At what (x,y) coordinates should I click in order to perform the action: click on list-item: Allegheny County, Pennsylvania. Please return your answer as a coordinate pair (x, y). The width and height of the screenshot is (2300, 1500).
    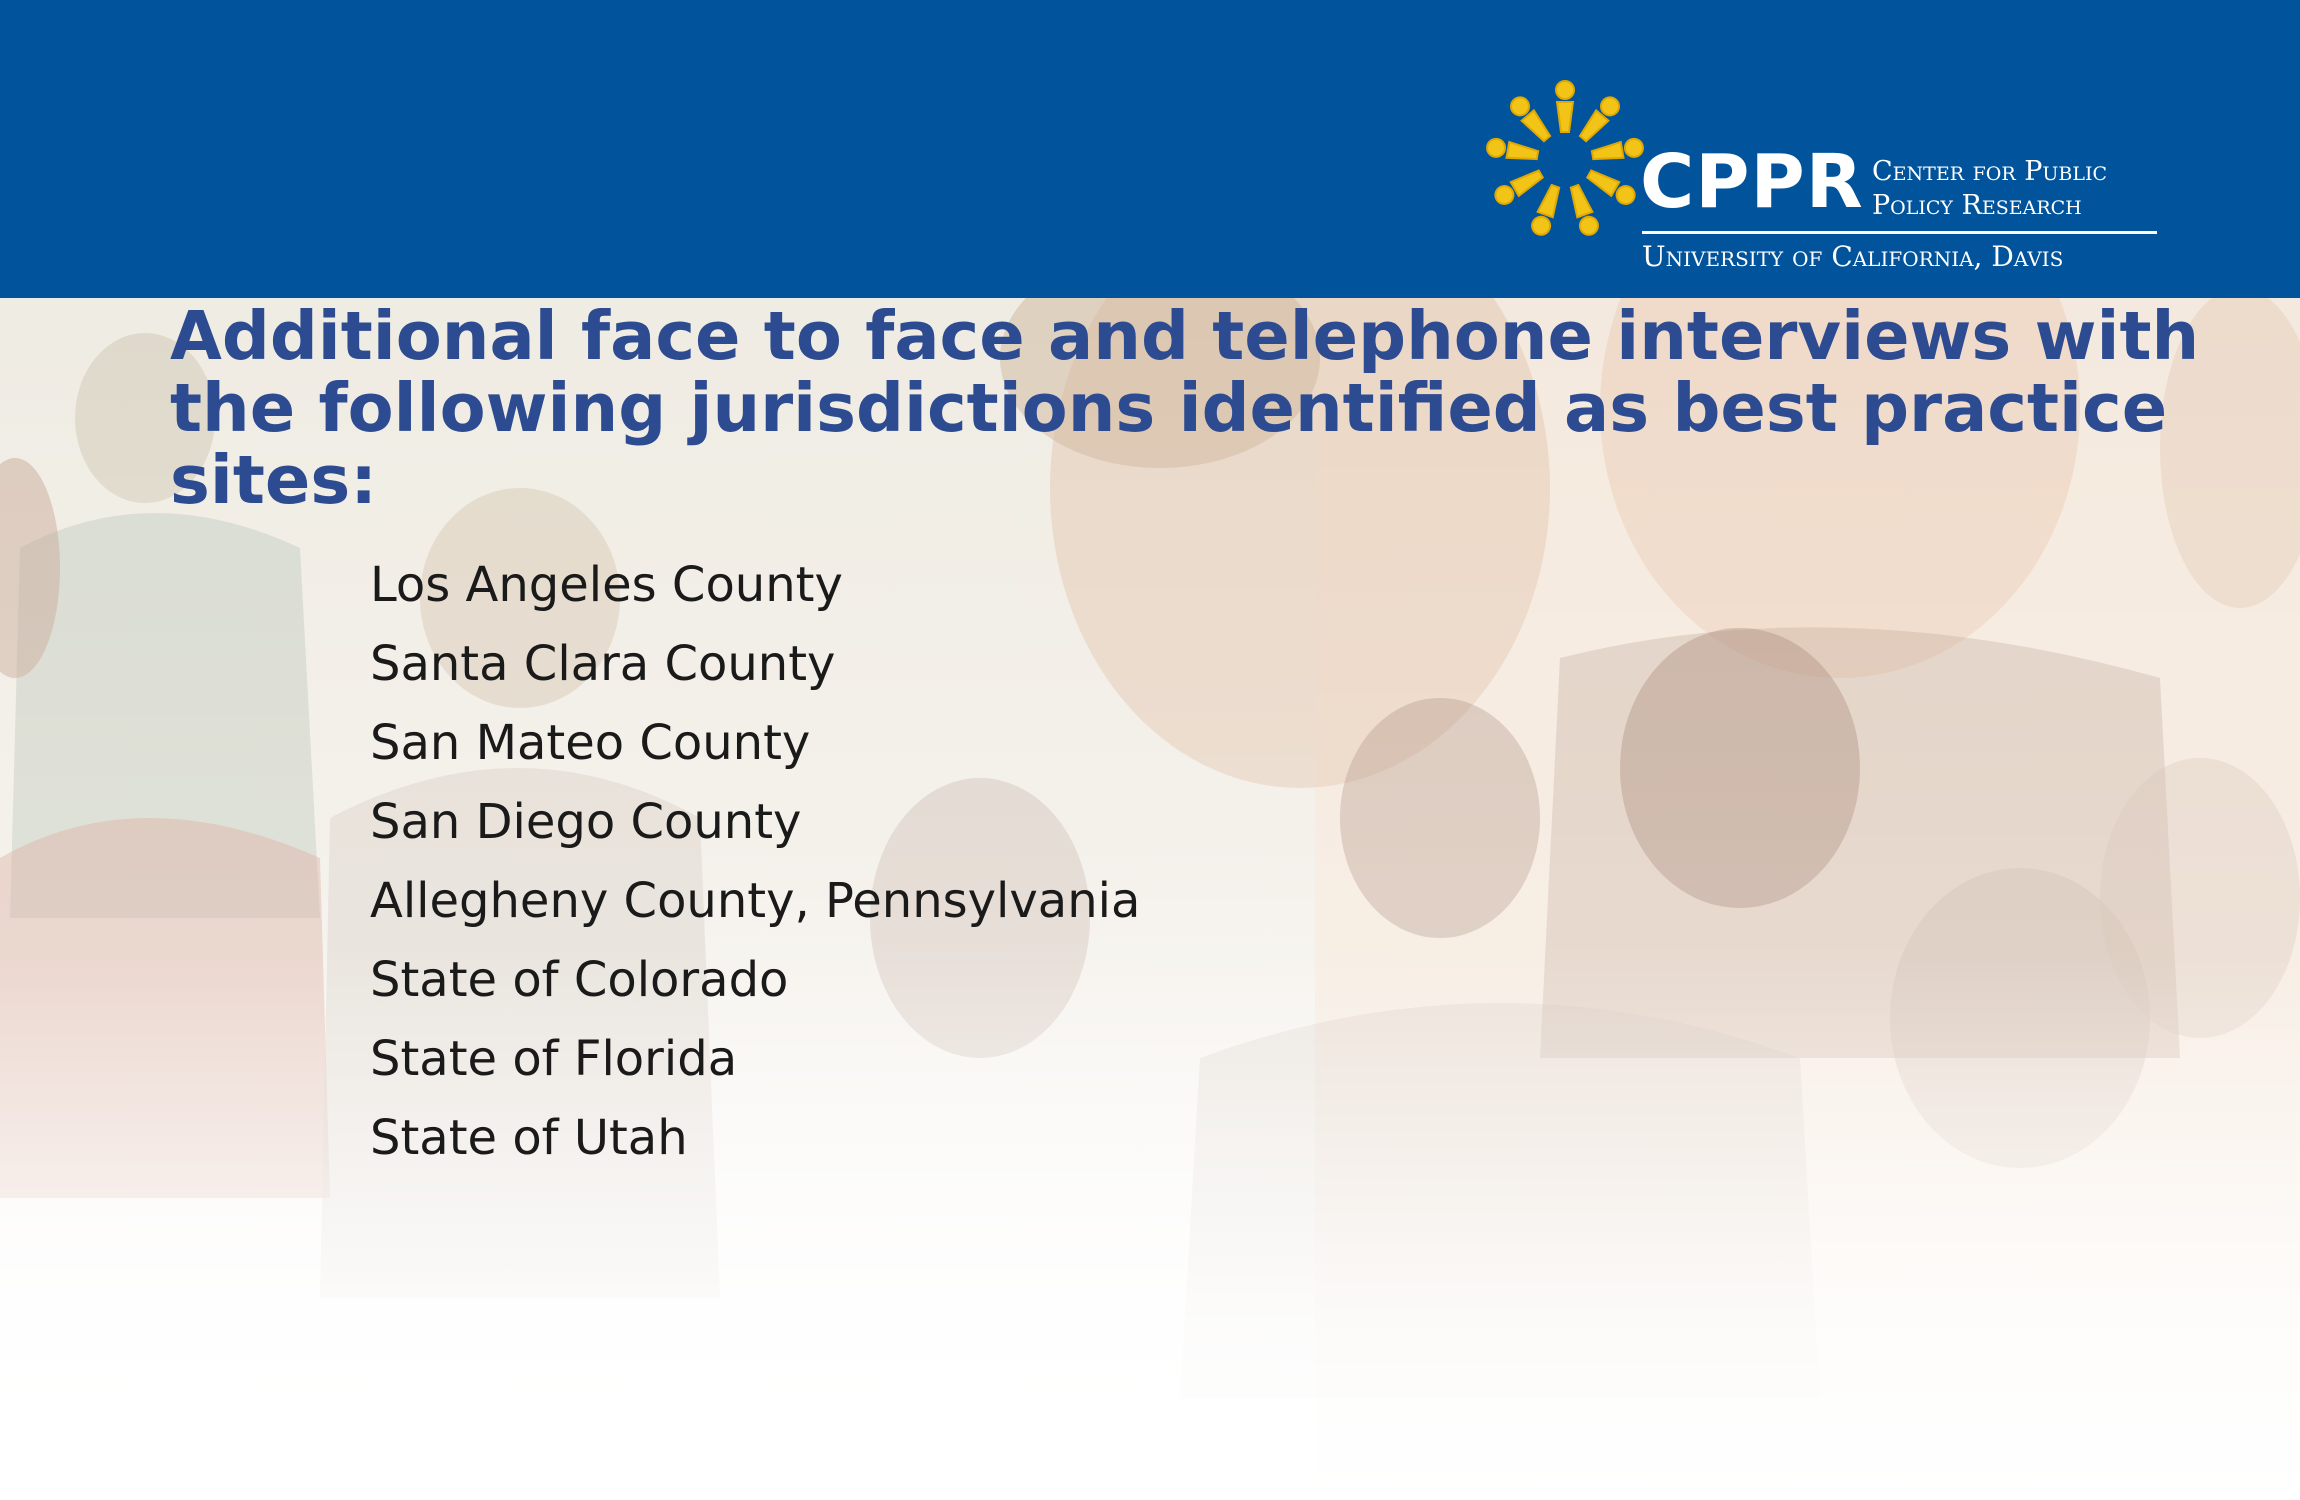
    Looking at the image, I should click on (755, 901).